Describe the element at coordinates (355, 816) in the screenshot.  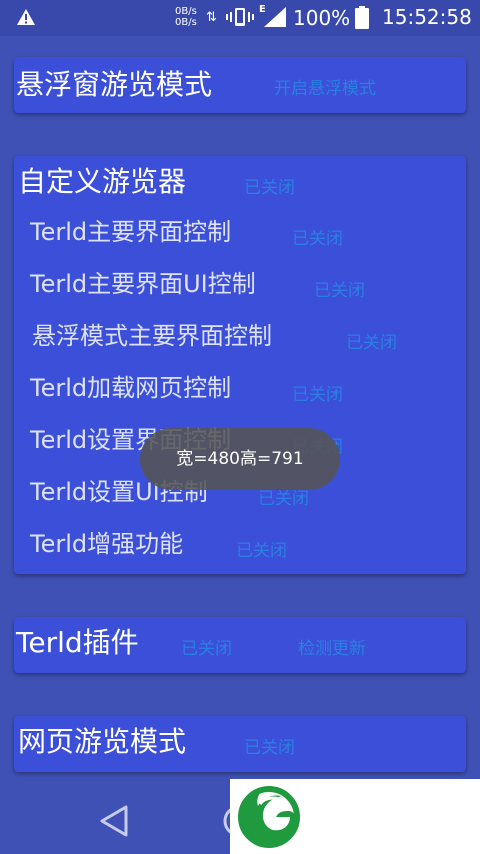
I see `logo-overlay` at that location.